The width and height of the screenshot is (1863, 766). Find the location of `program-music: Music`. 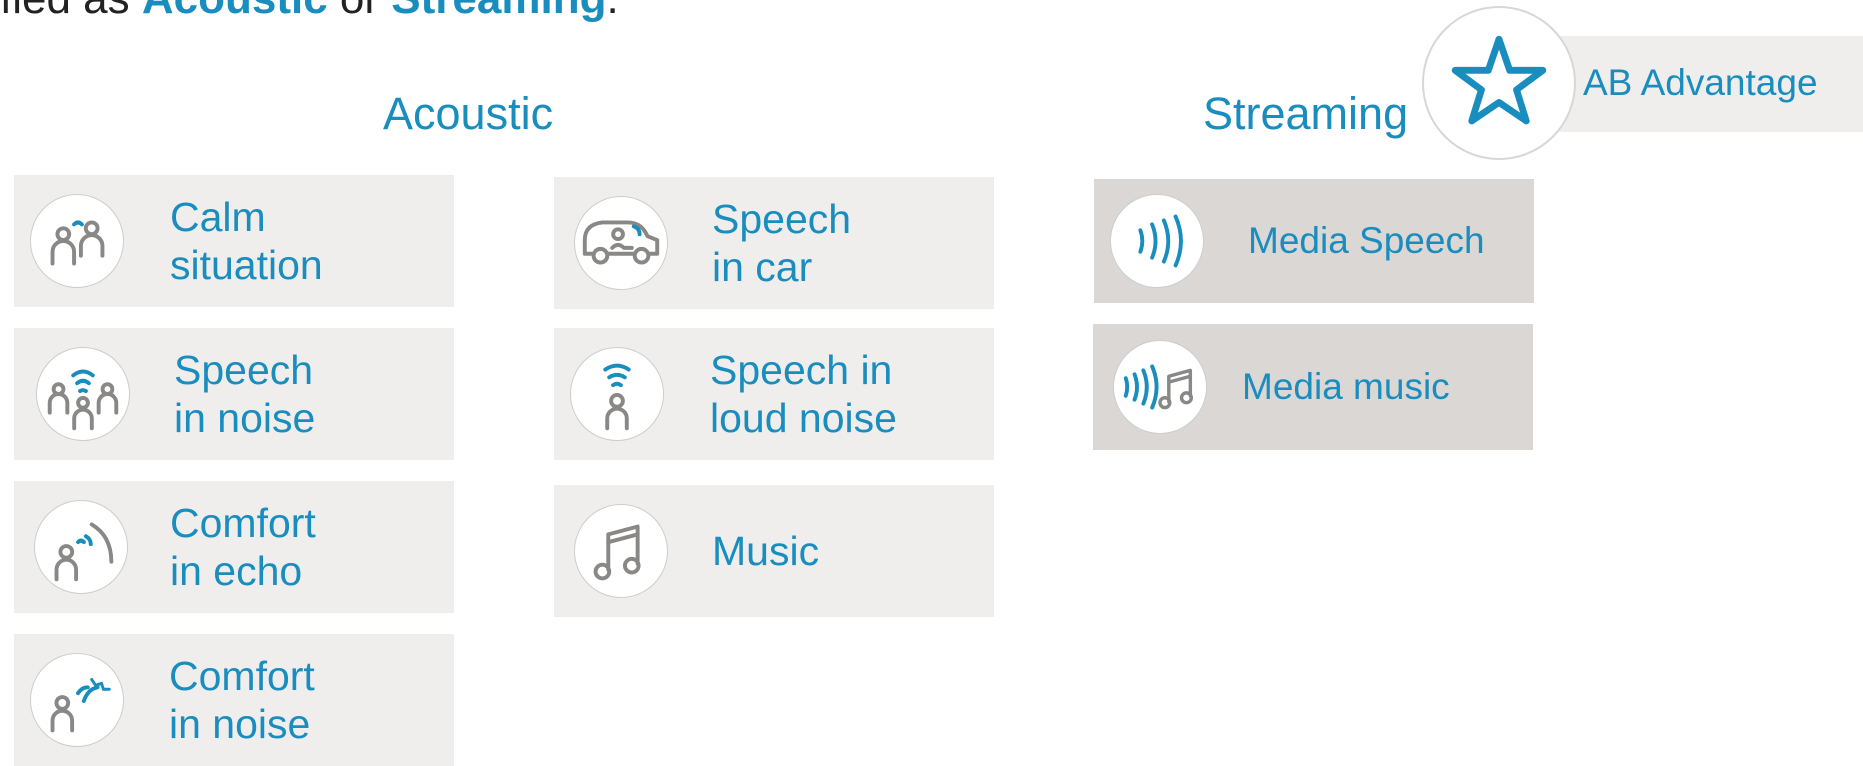

program-music: Music is located at coordinates (774, 551).